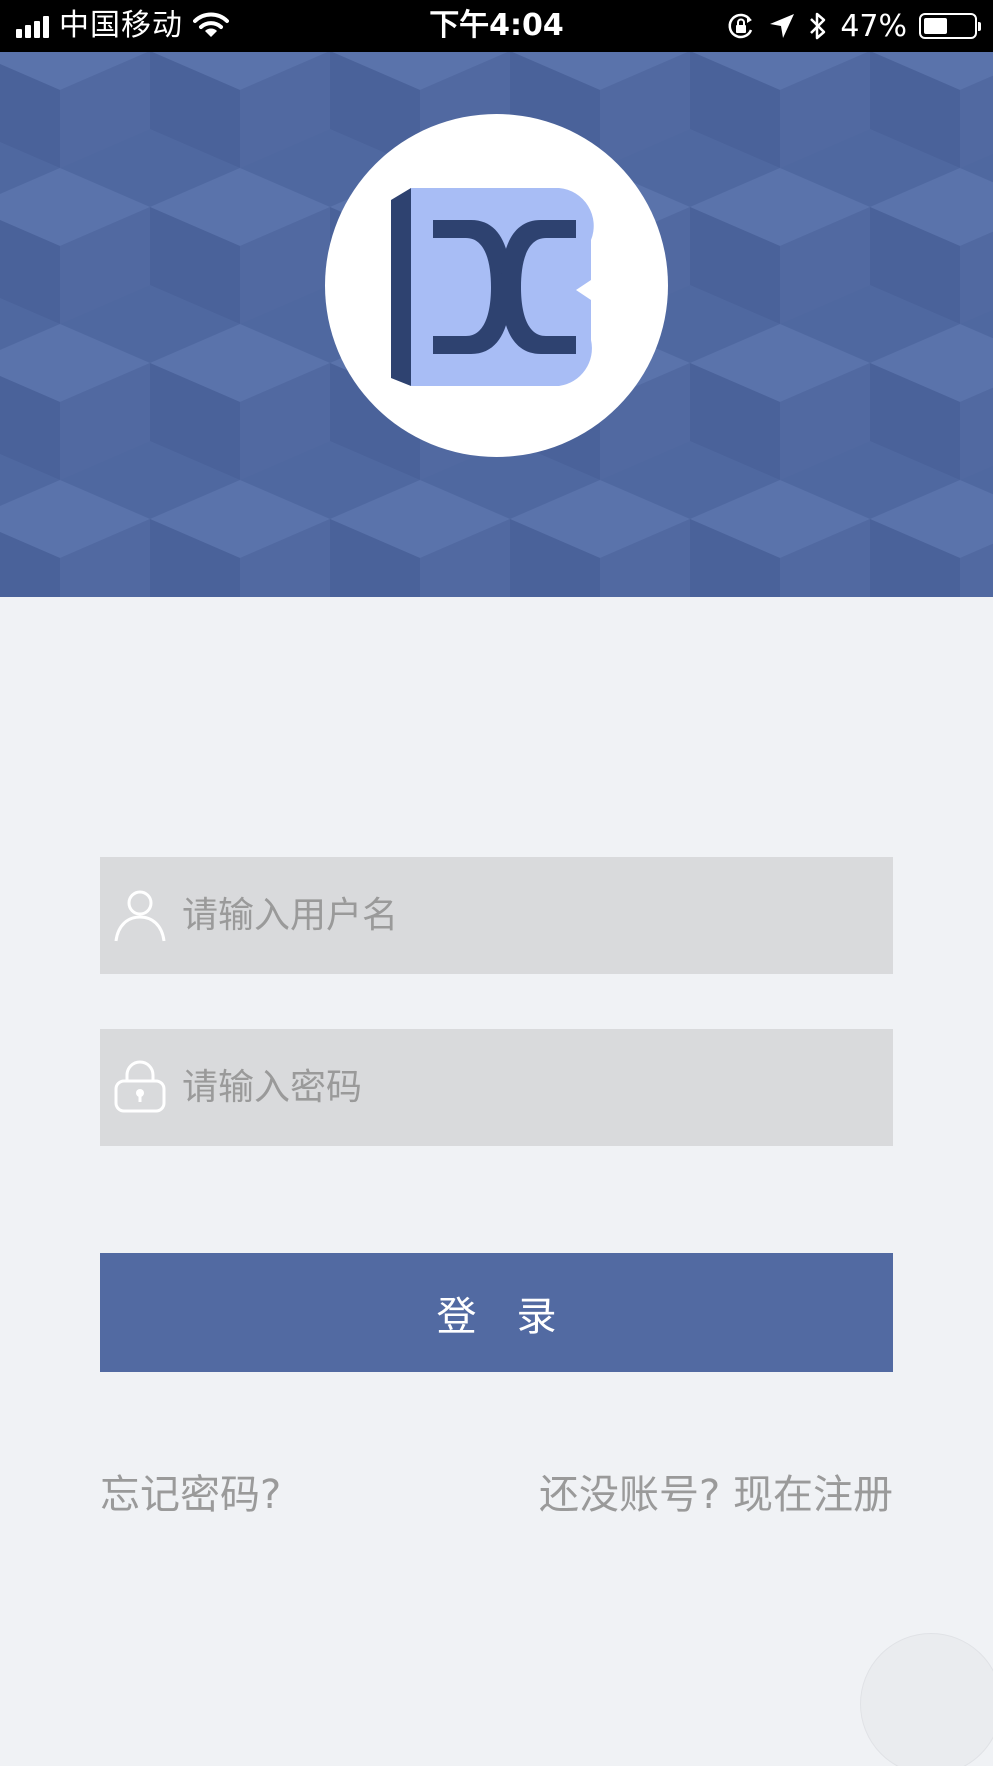 The image size is (993, 1766). I want to click on bluetooth-icon, so click(818, 26).